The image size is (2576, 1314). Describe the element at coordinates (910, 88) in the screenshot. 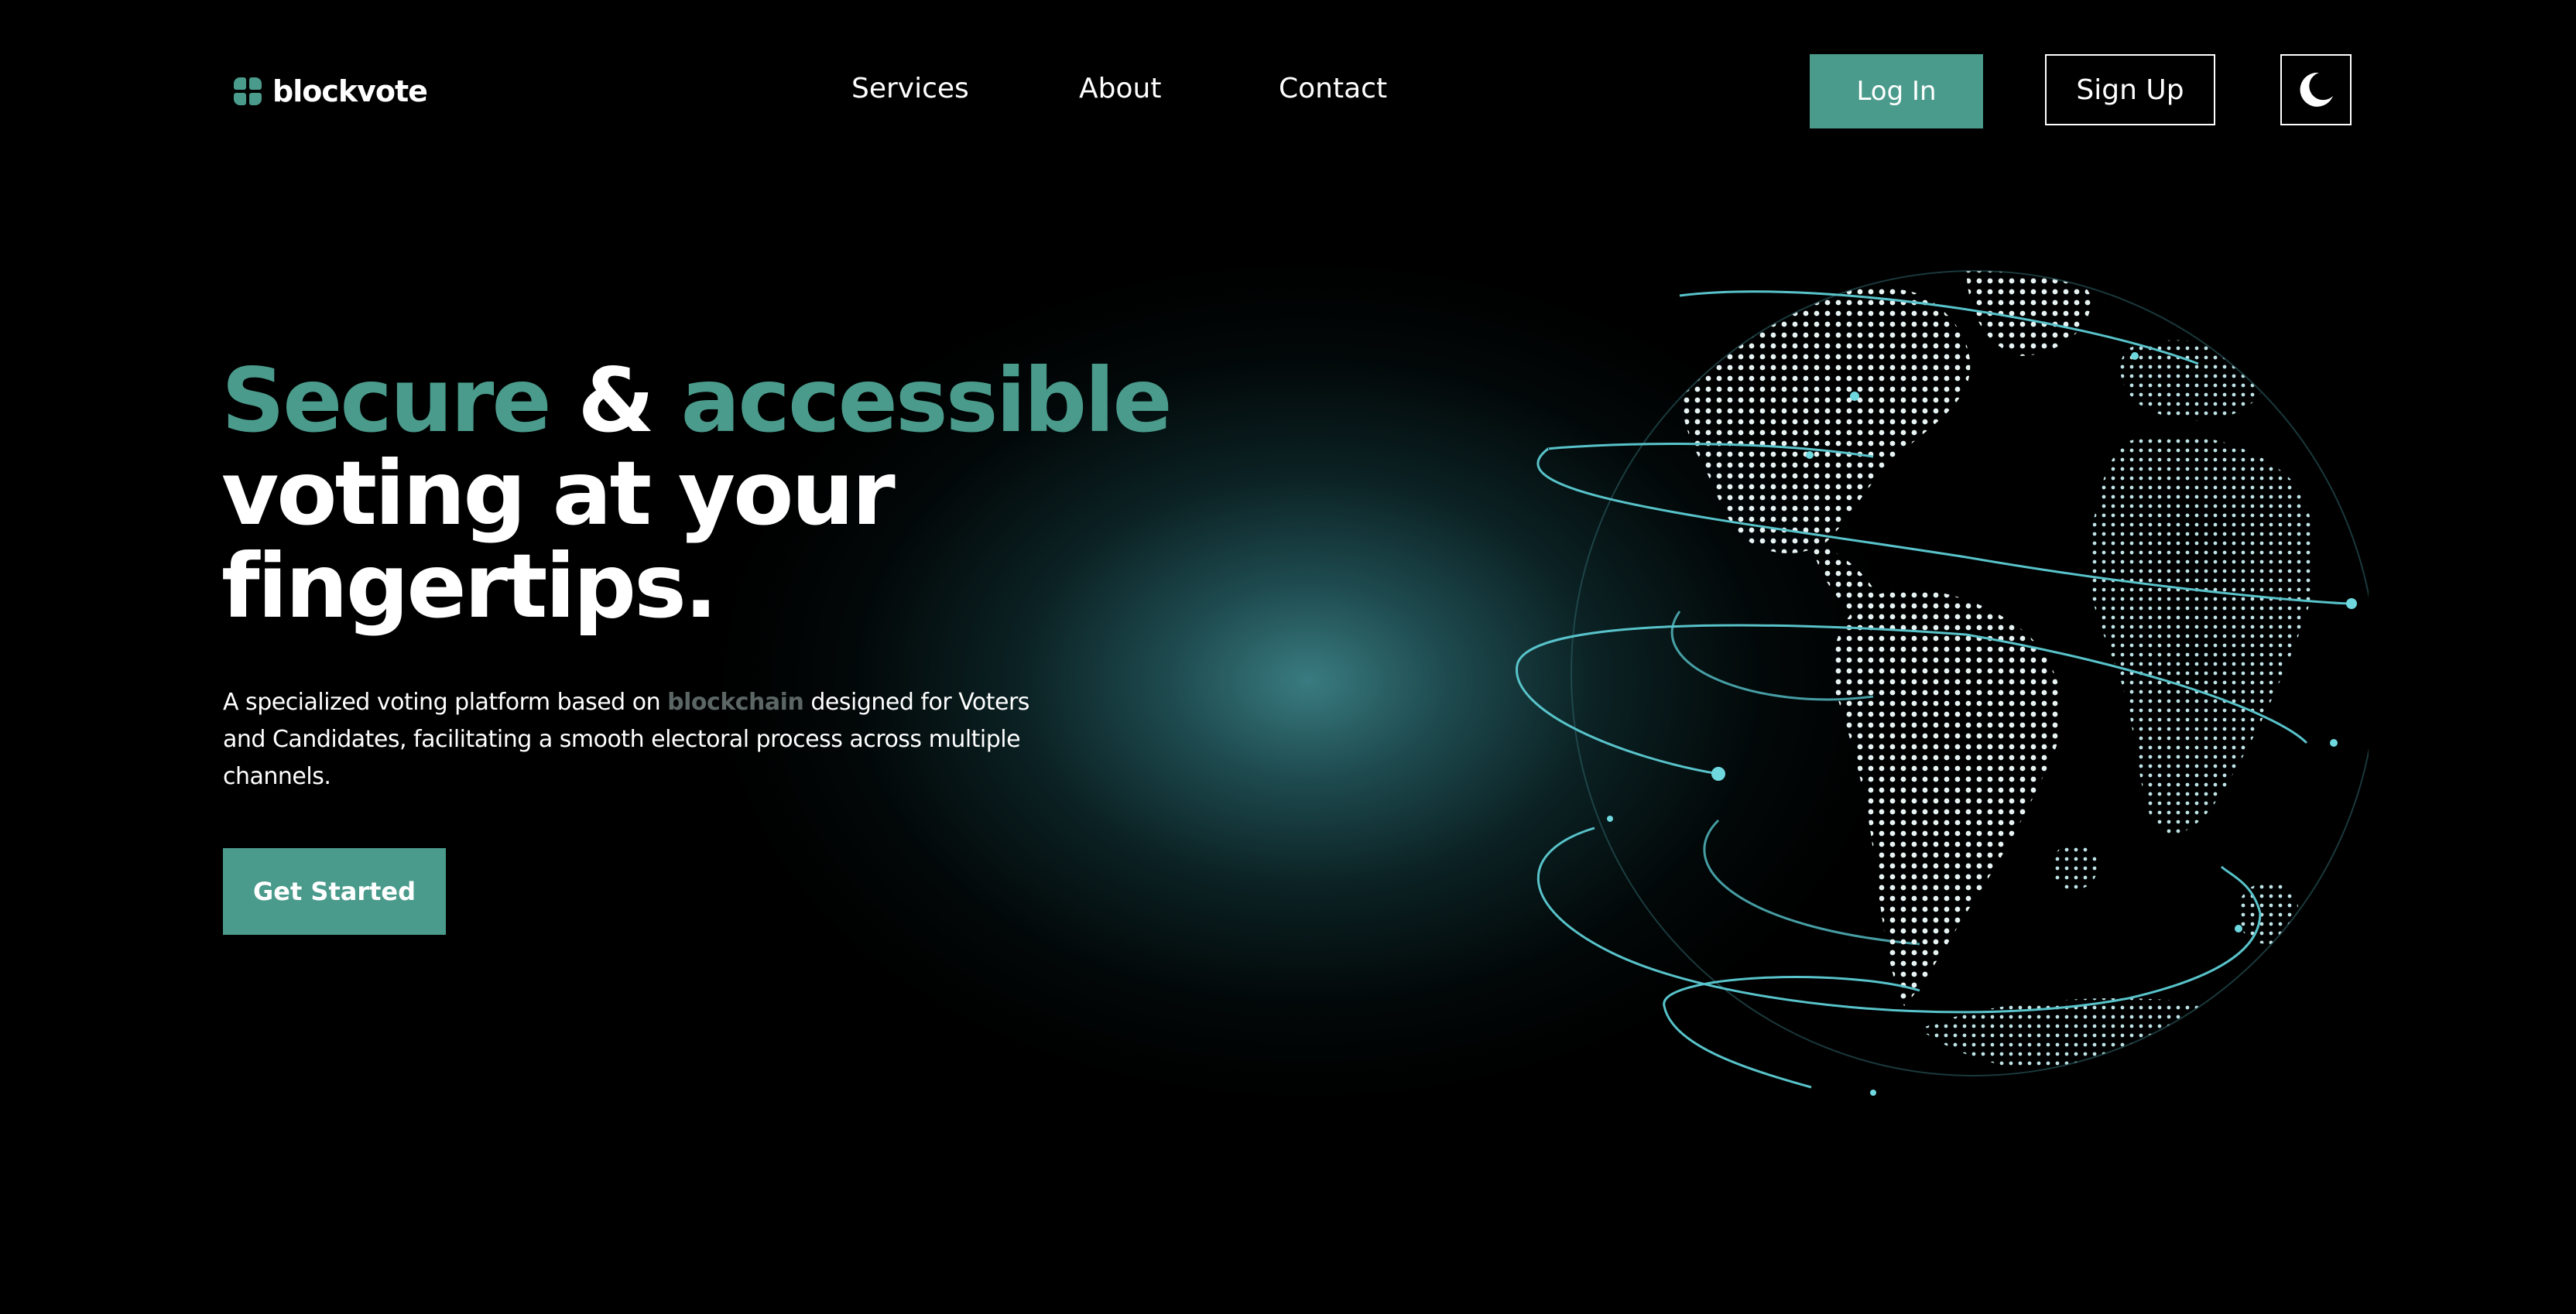

I see `nav-link-services: Services` at that location.